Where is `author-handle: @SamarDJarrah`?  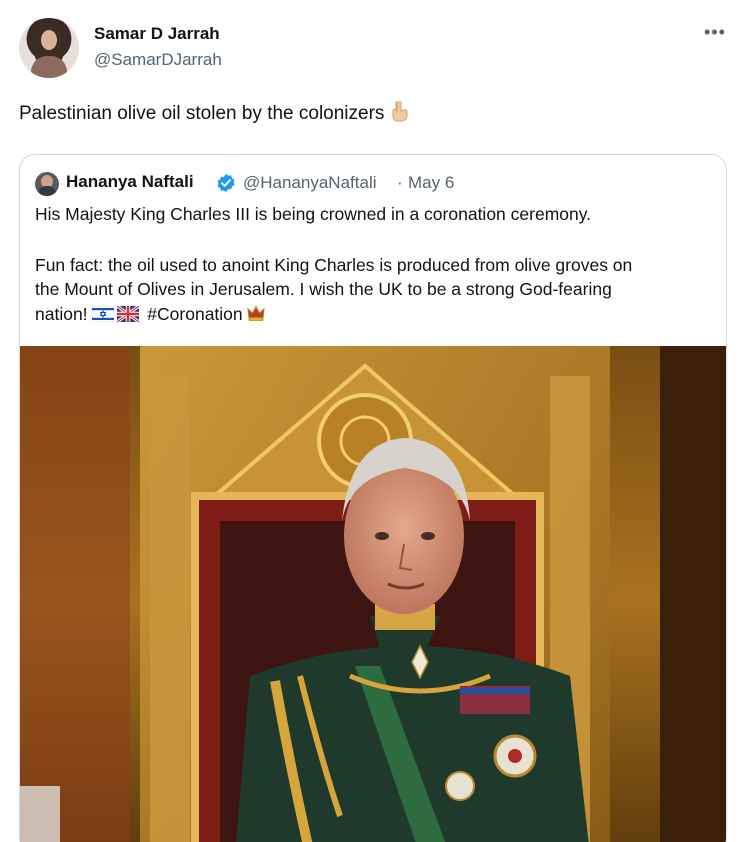
author-handle: @SamarDJarrah is located at coordinates (158, 60).